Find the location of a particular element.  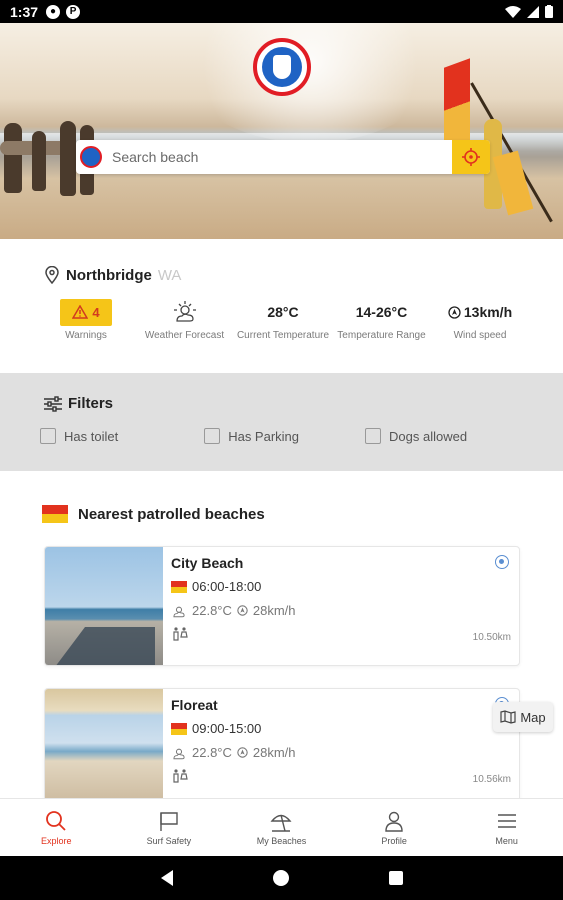

filter-label: Has Parking is located at coordinates (264, 436).